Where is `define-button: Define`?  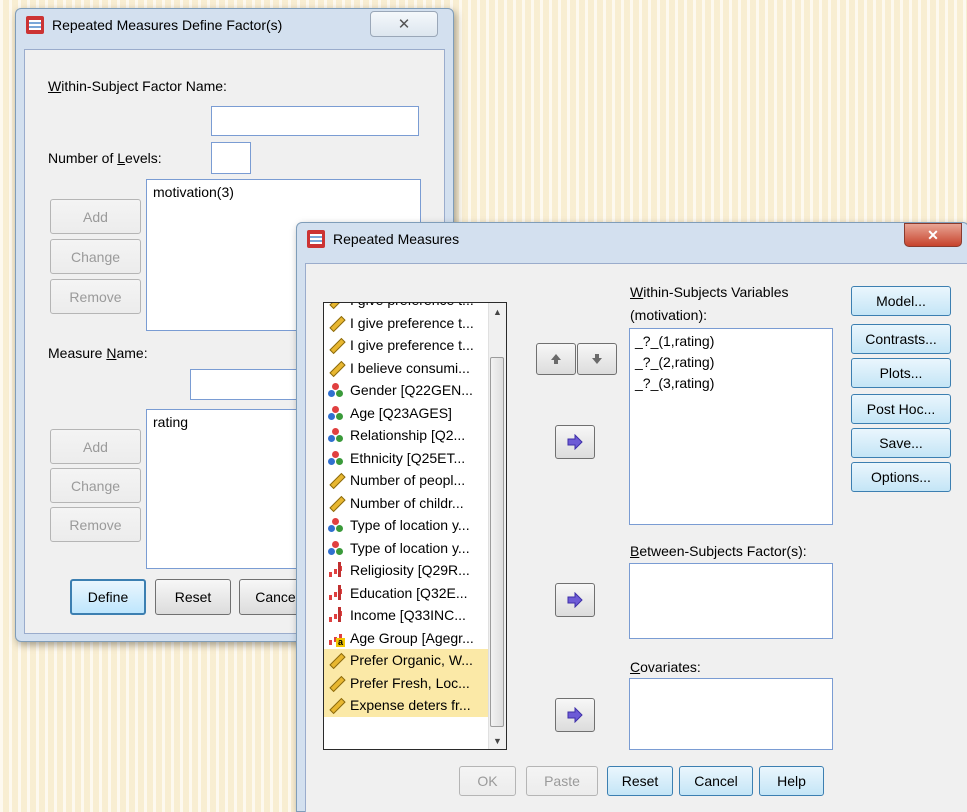
define-button: Define is located at coordinates (108, 597).